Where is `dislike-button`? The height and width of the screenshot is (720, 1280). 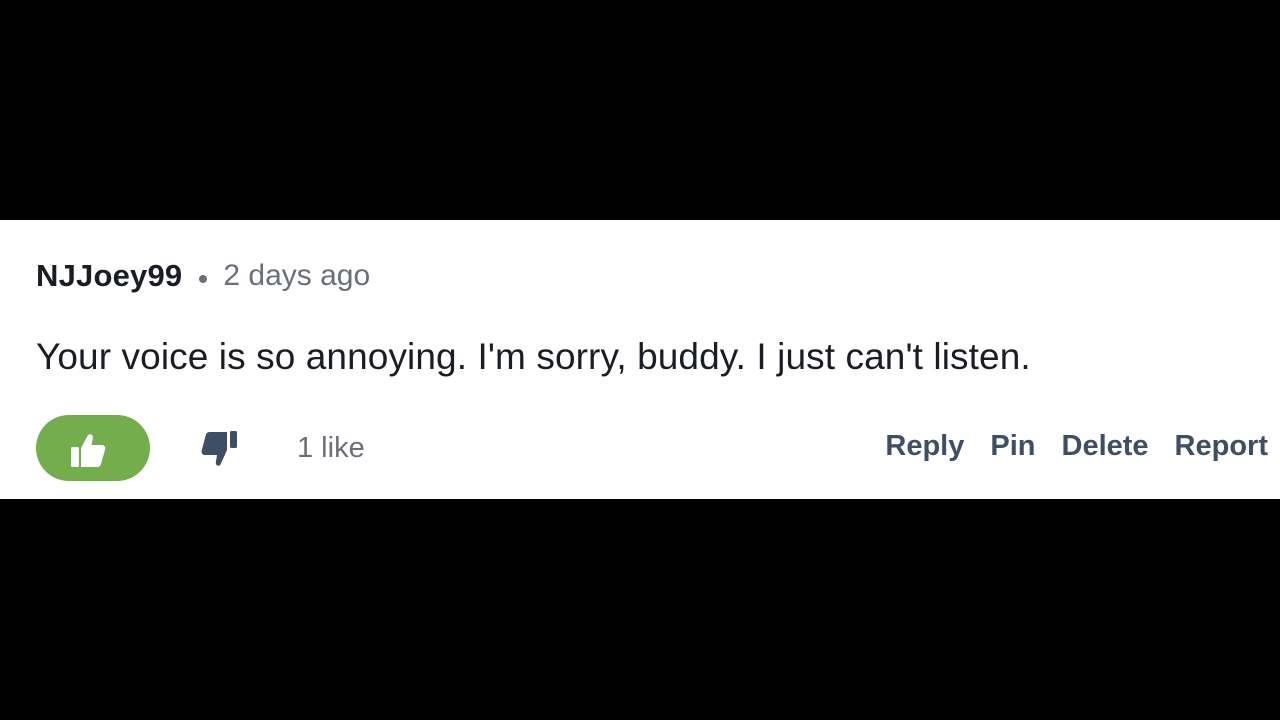
dislike-button is located at coordinates (219, 449).